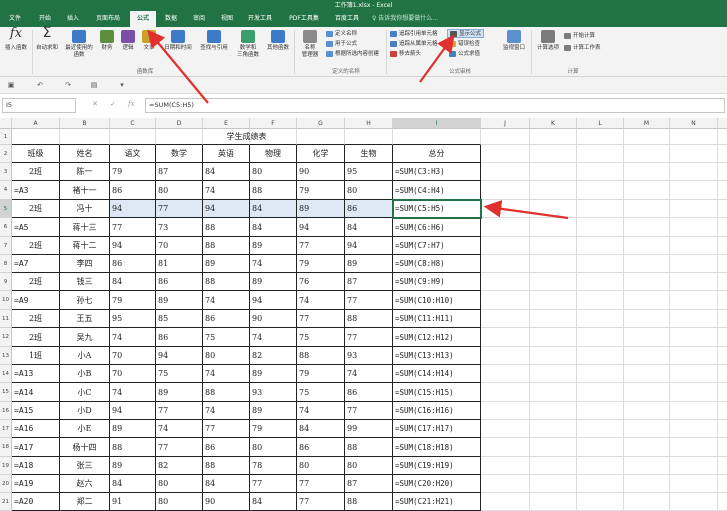 The image size is (727, 511). I want to click on row-header-1: 1, so click(6, 137).